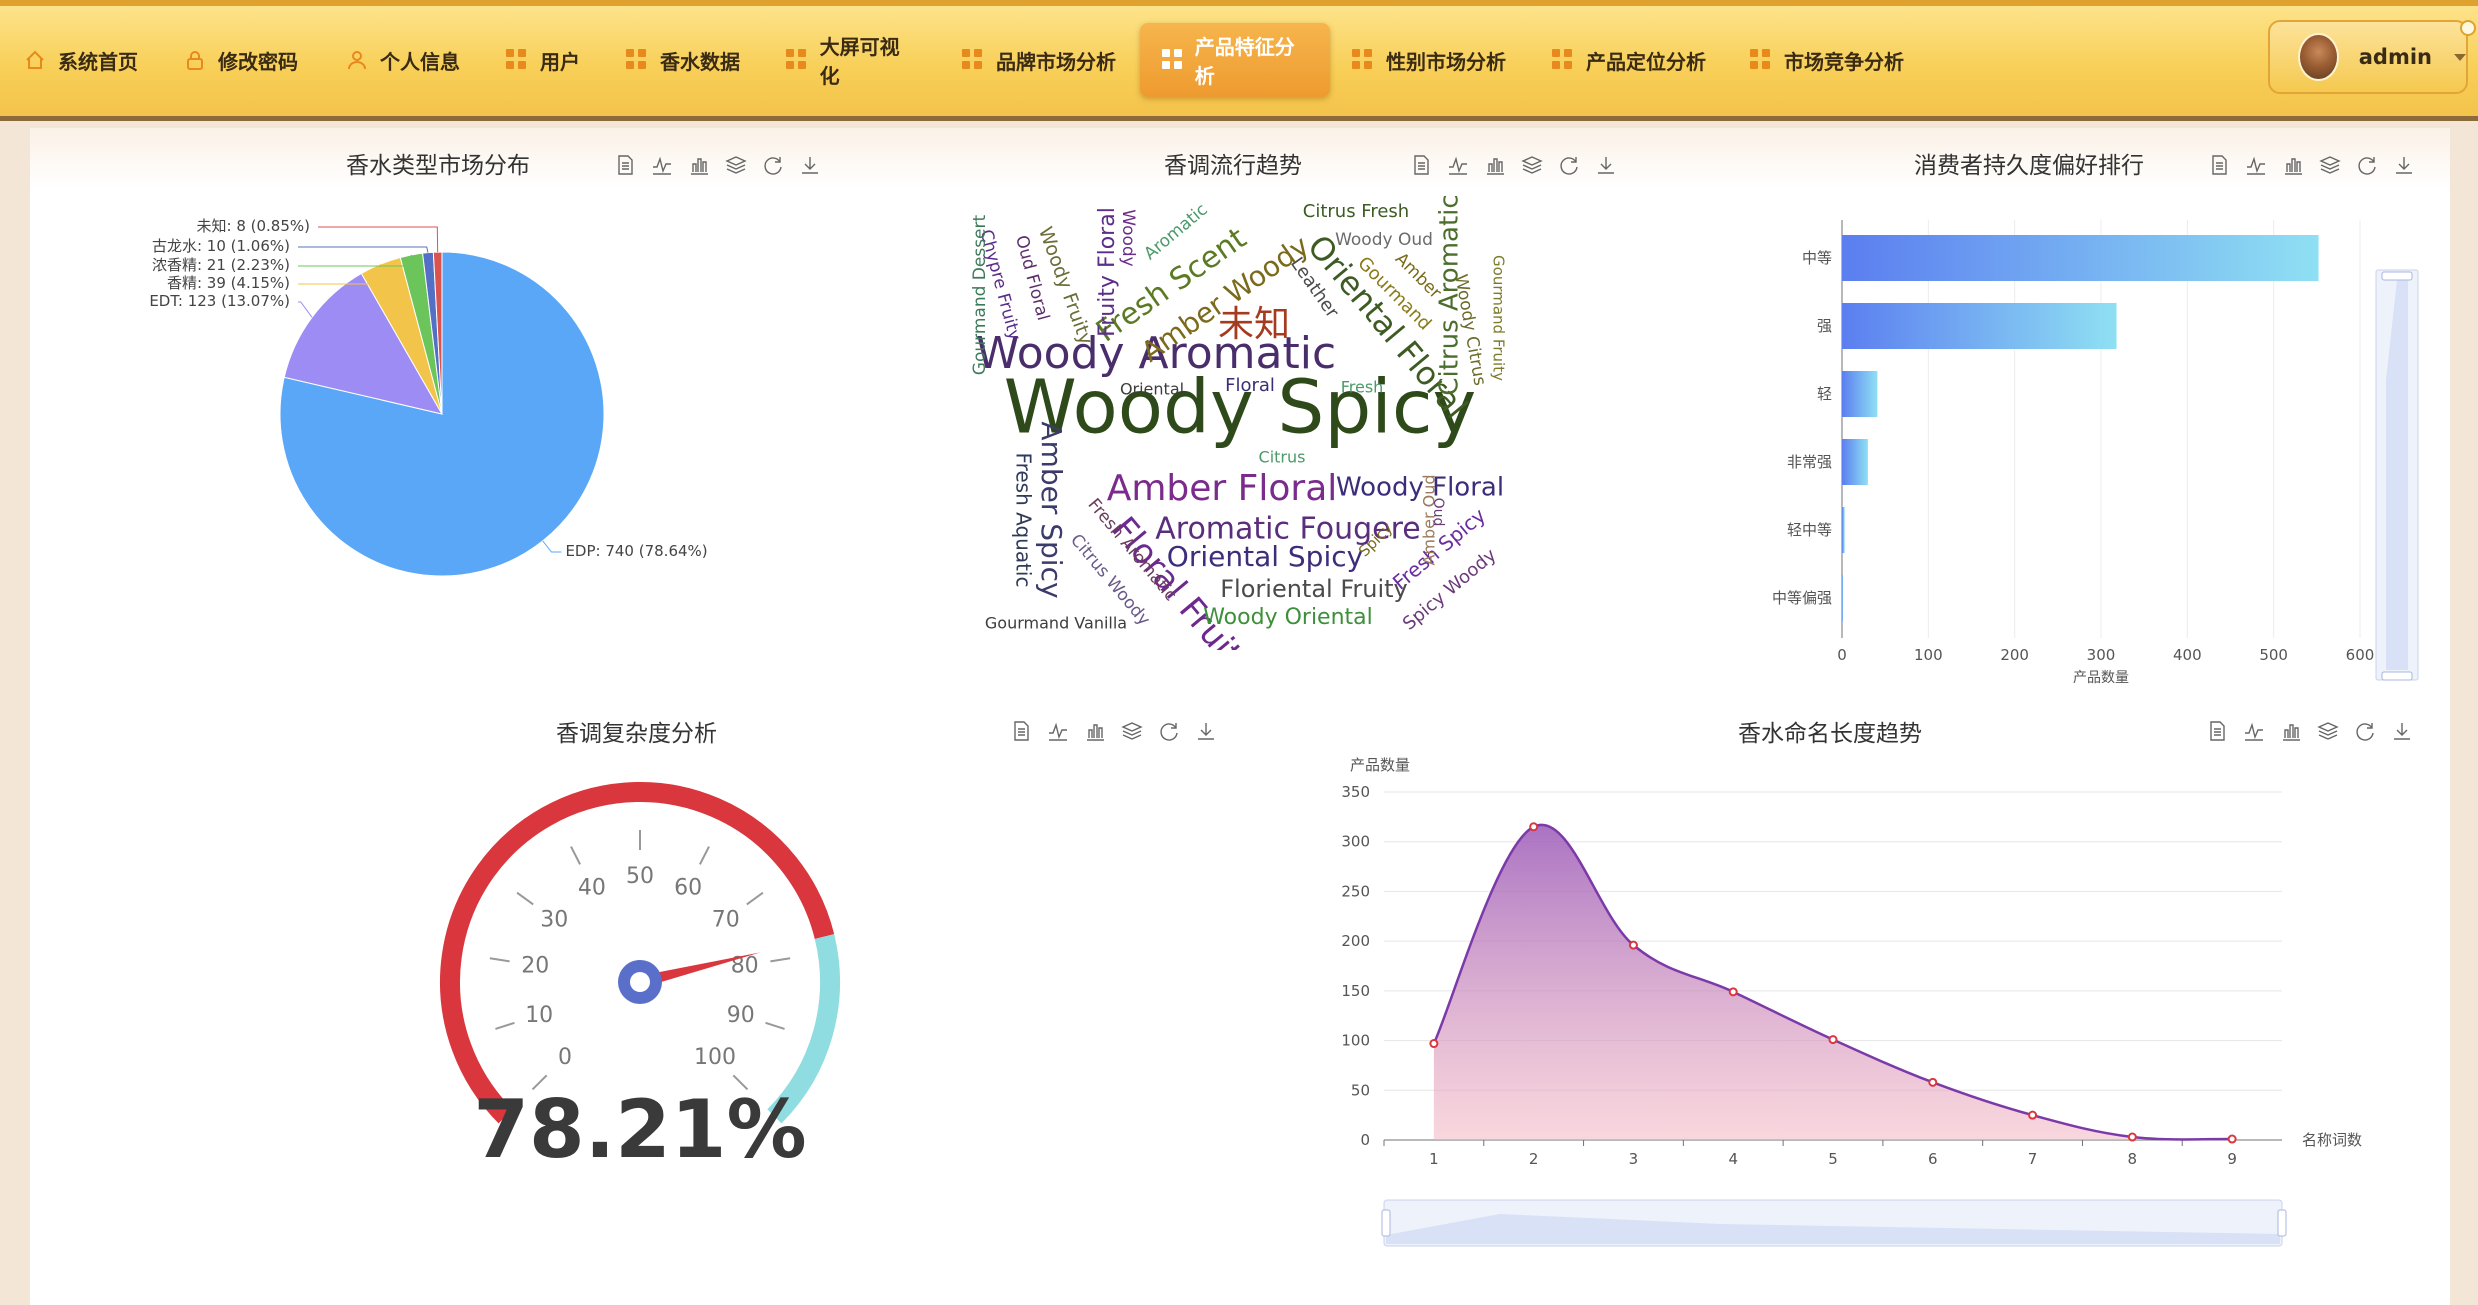  I want to click on pie-chart-title: 香水类型市场分布, so click(438, 166).